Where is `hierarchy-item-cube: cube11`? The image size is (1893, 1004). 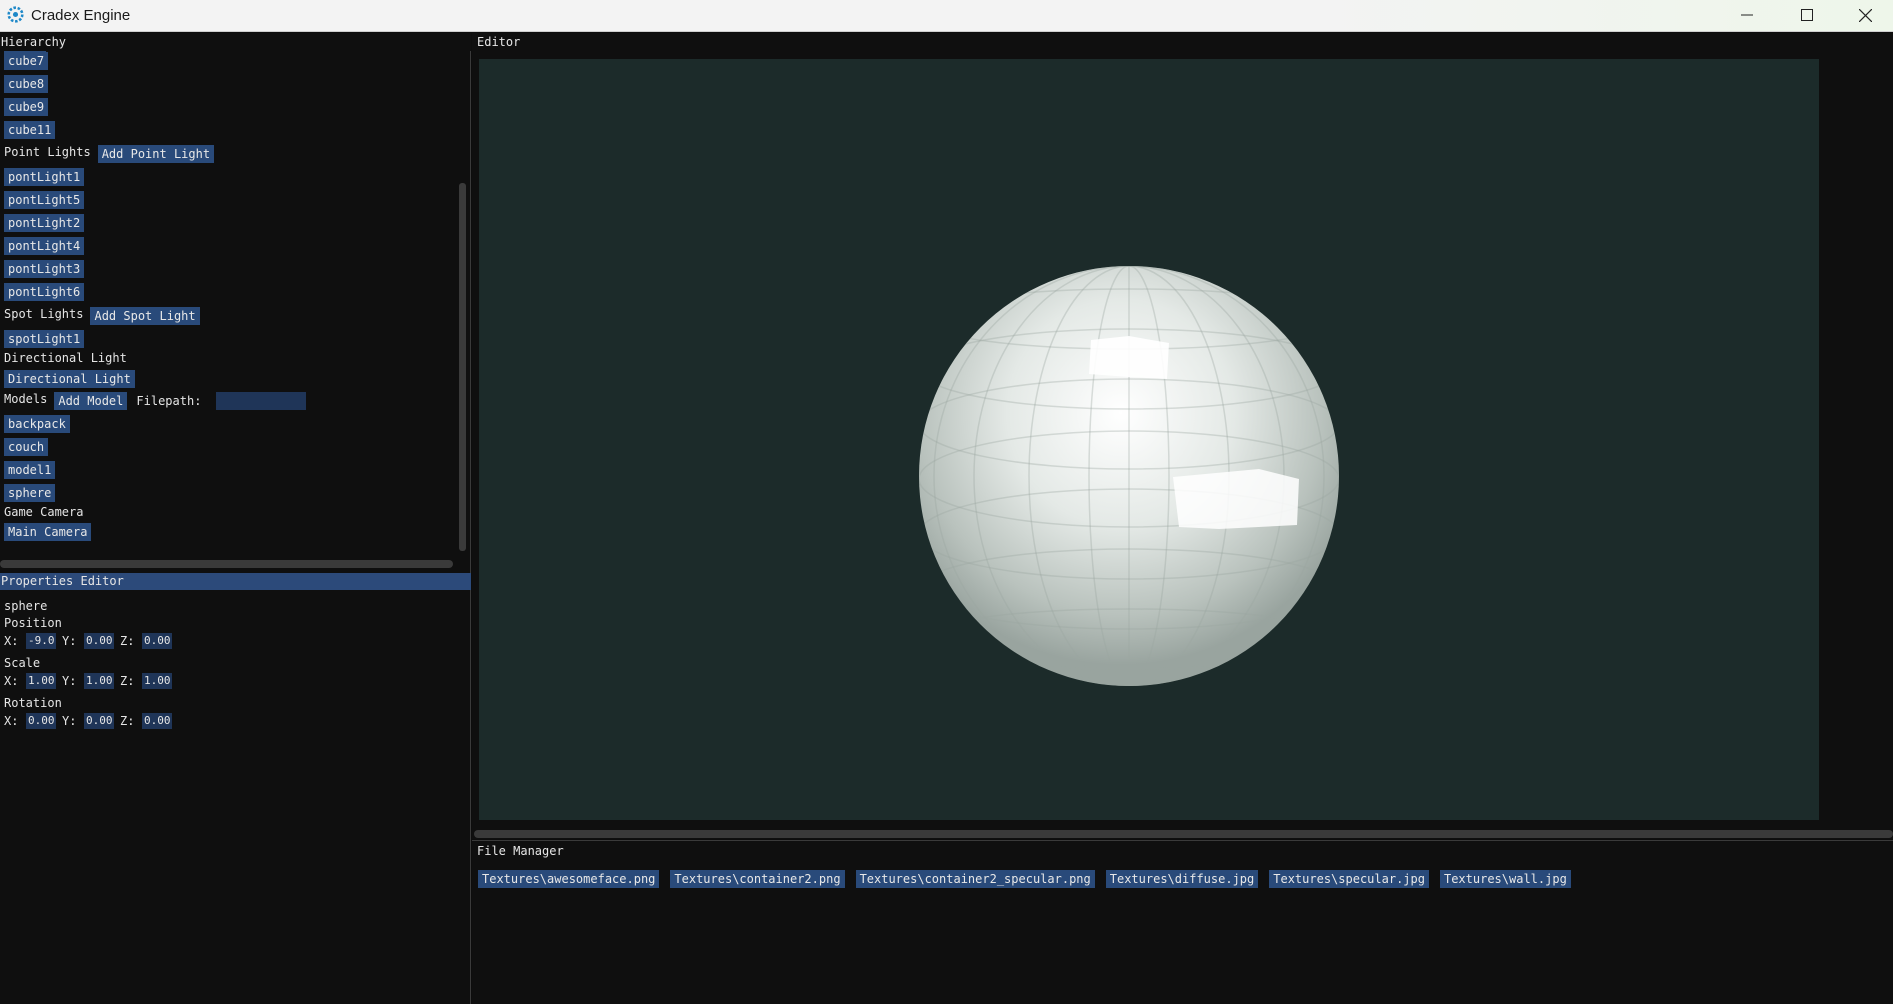
hierarchy-item-cube: cube11 is located at coordinates (30, 130).